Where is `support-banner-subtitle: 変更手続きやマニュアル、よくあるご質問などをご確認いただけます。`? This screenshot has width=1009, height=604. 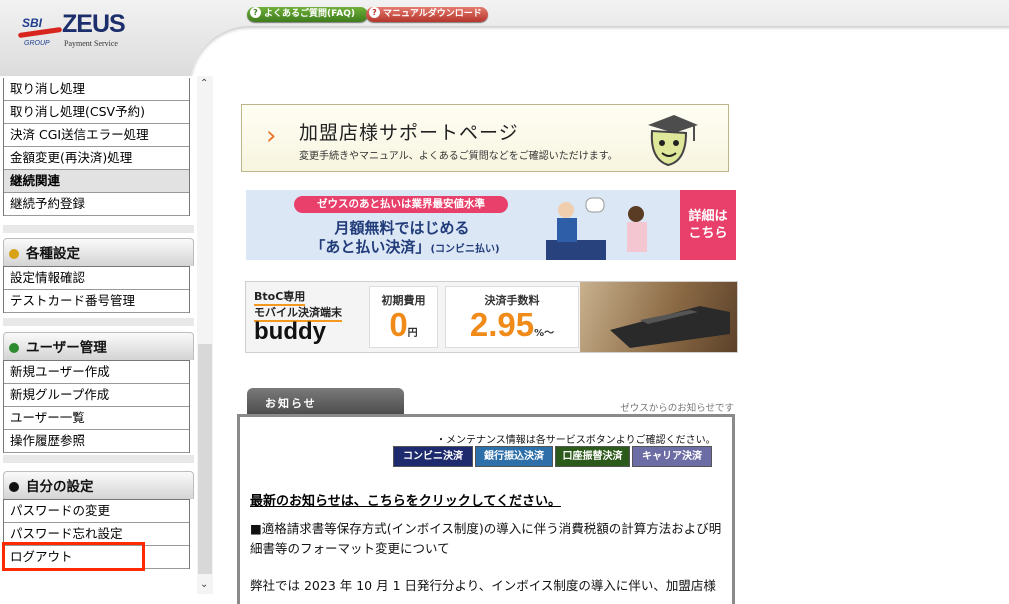 support-banner-subtitle: 変更手続きやマニュアル、よくあるご質問などをご確認いただけます。 is located at coordinates (458, 156).